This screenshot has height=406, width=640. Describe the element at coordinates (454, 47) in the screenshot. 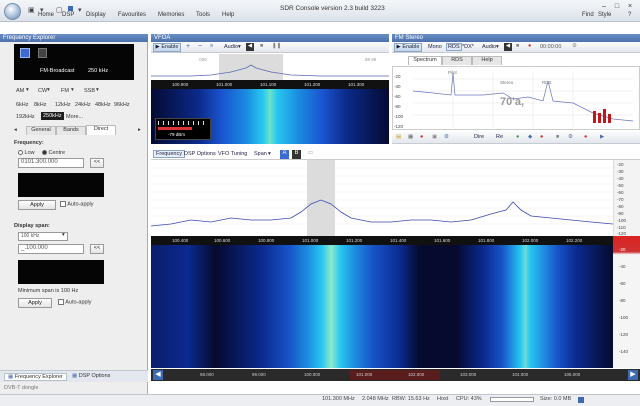

I see `rds-button: RDS` at that location.